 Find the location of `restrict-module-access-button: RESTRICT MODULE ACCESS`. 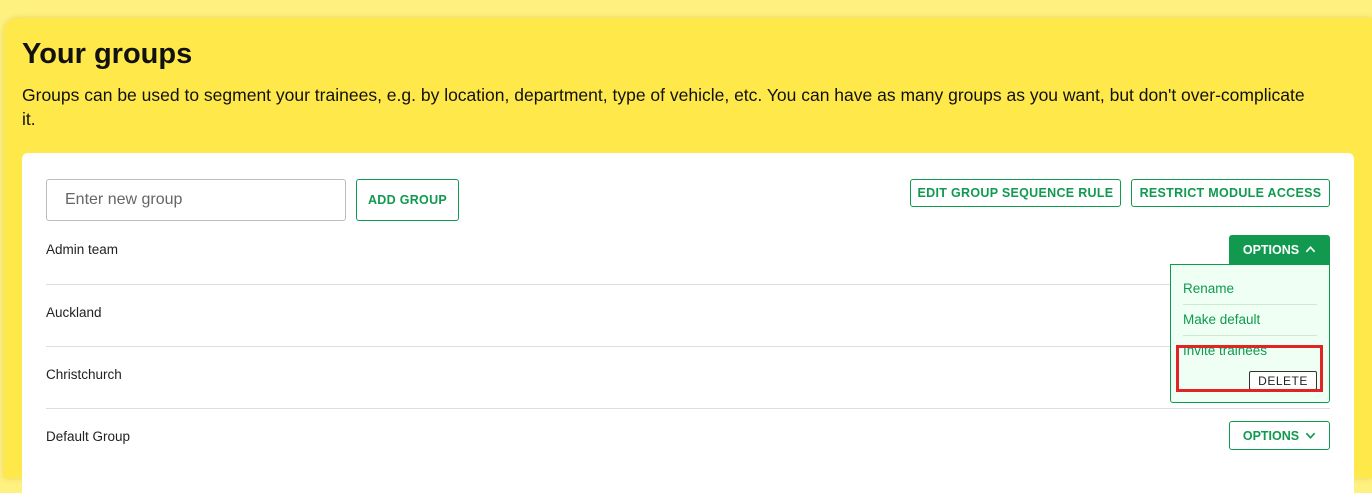

restrict-module-access-button: RESTRICT MODULE ACCESS is located at coordinates (1230, 193).